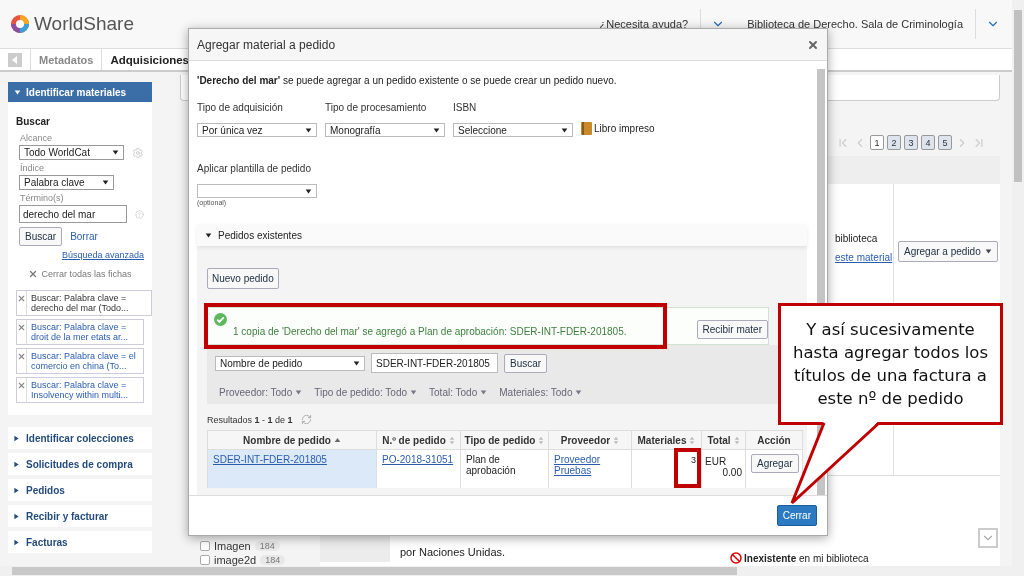 The width and height of the screenshot is (1024, 576). Describe the element at coordinates (86, 274) in the screenshot. I see `close-all-link: Cerrar todas las fichas` at that location.